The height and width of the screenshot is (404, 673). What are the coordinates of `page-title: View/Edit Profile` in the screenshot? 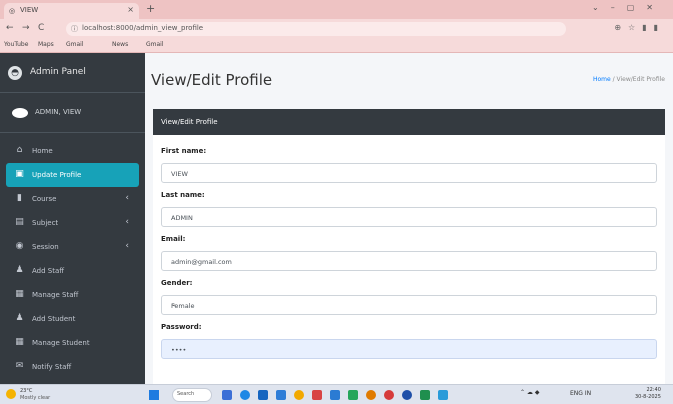 It's located at (212, 80).